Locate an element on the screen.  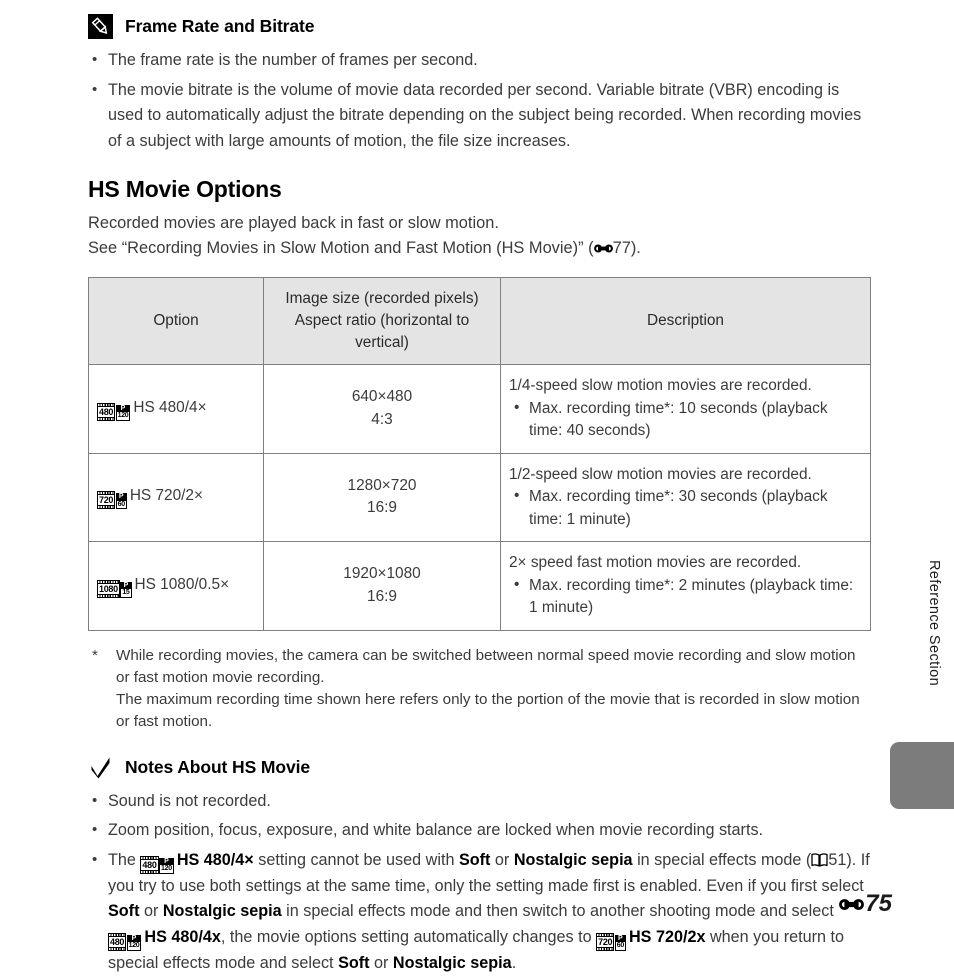
note-page-ref: 51 is located at coordinates (837, 859).